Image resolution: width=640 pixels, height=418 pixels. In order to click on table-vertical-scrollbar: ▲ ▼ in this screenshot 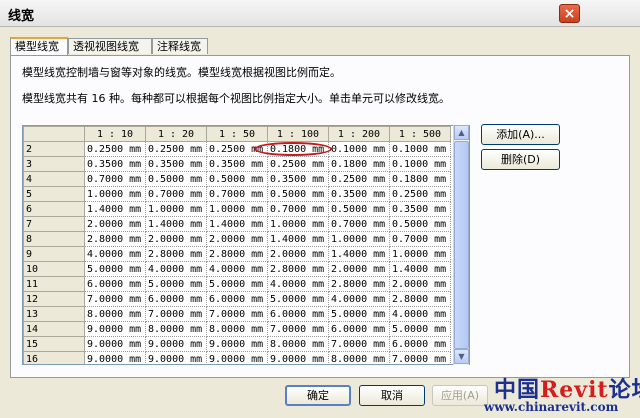, I will do `click(461, 245)`.